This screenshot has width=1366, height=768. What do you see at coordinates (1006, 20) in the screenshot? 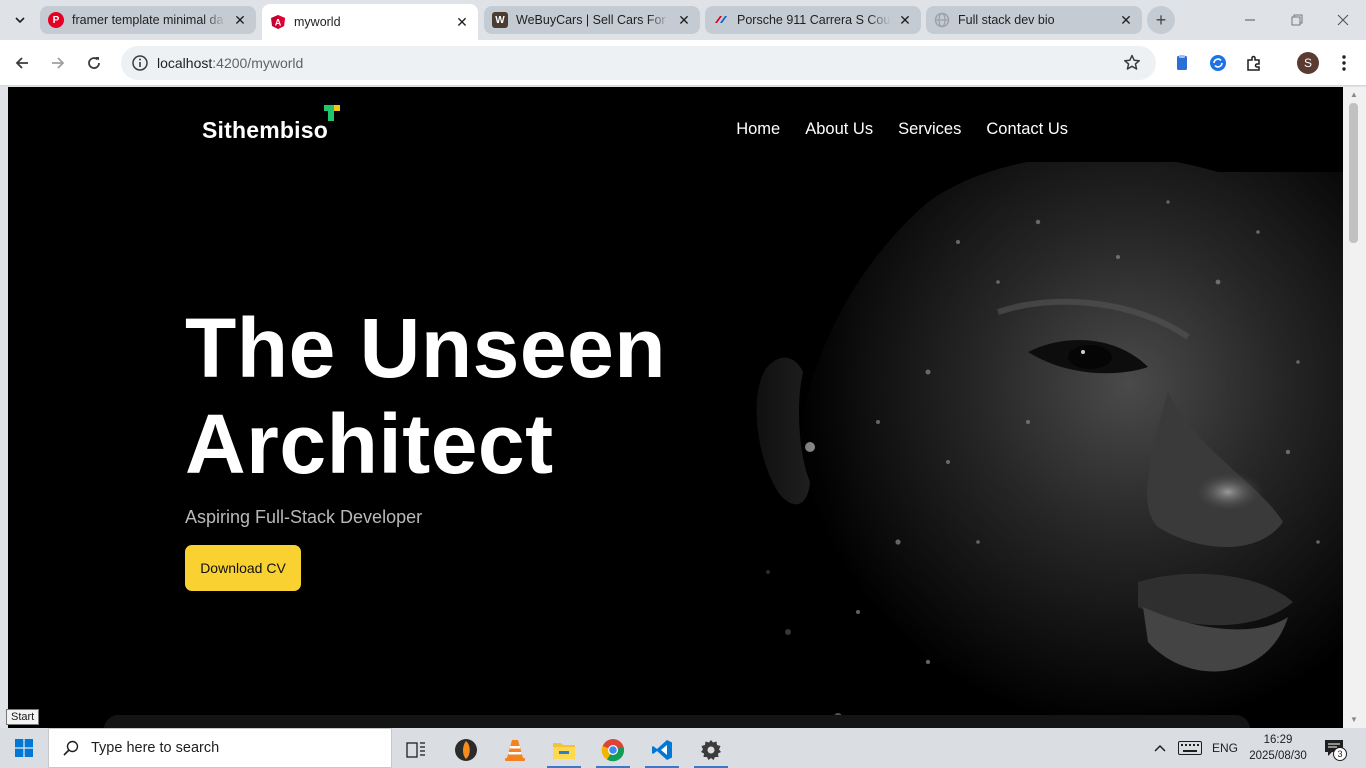
I see `tab-title: Full stack dev bio` at bounding box center [1006, 20].